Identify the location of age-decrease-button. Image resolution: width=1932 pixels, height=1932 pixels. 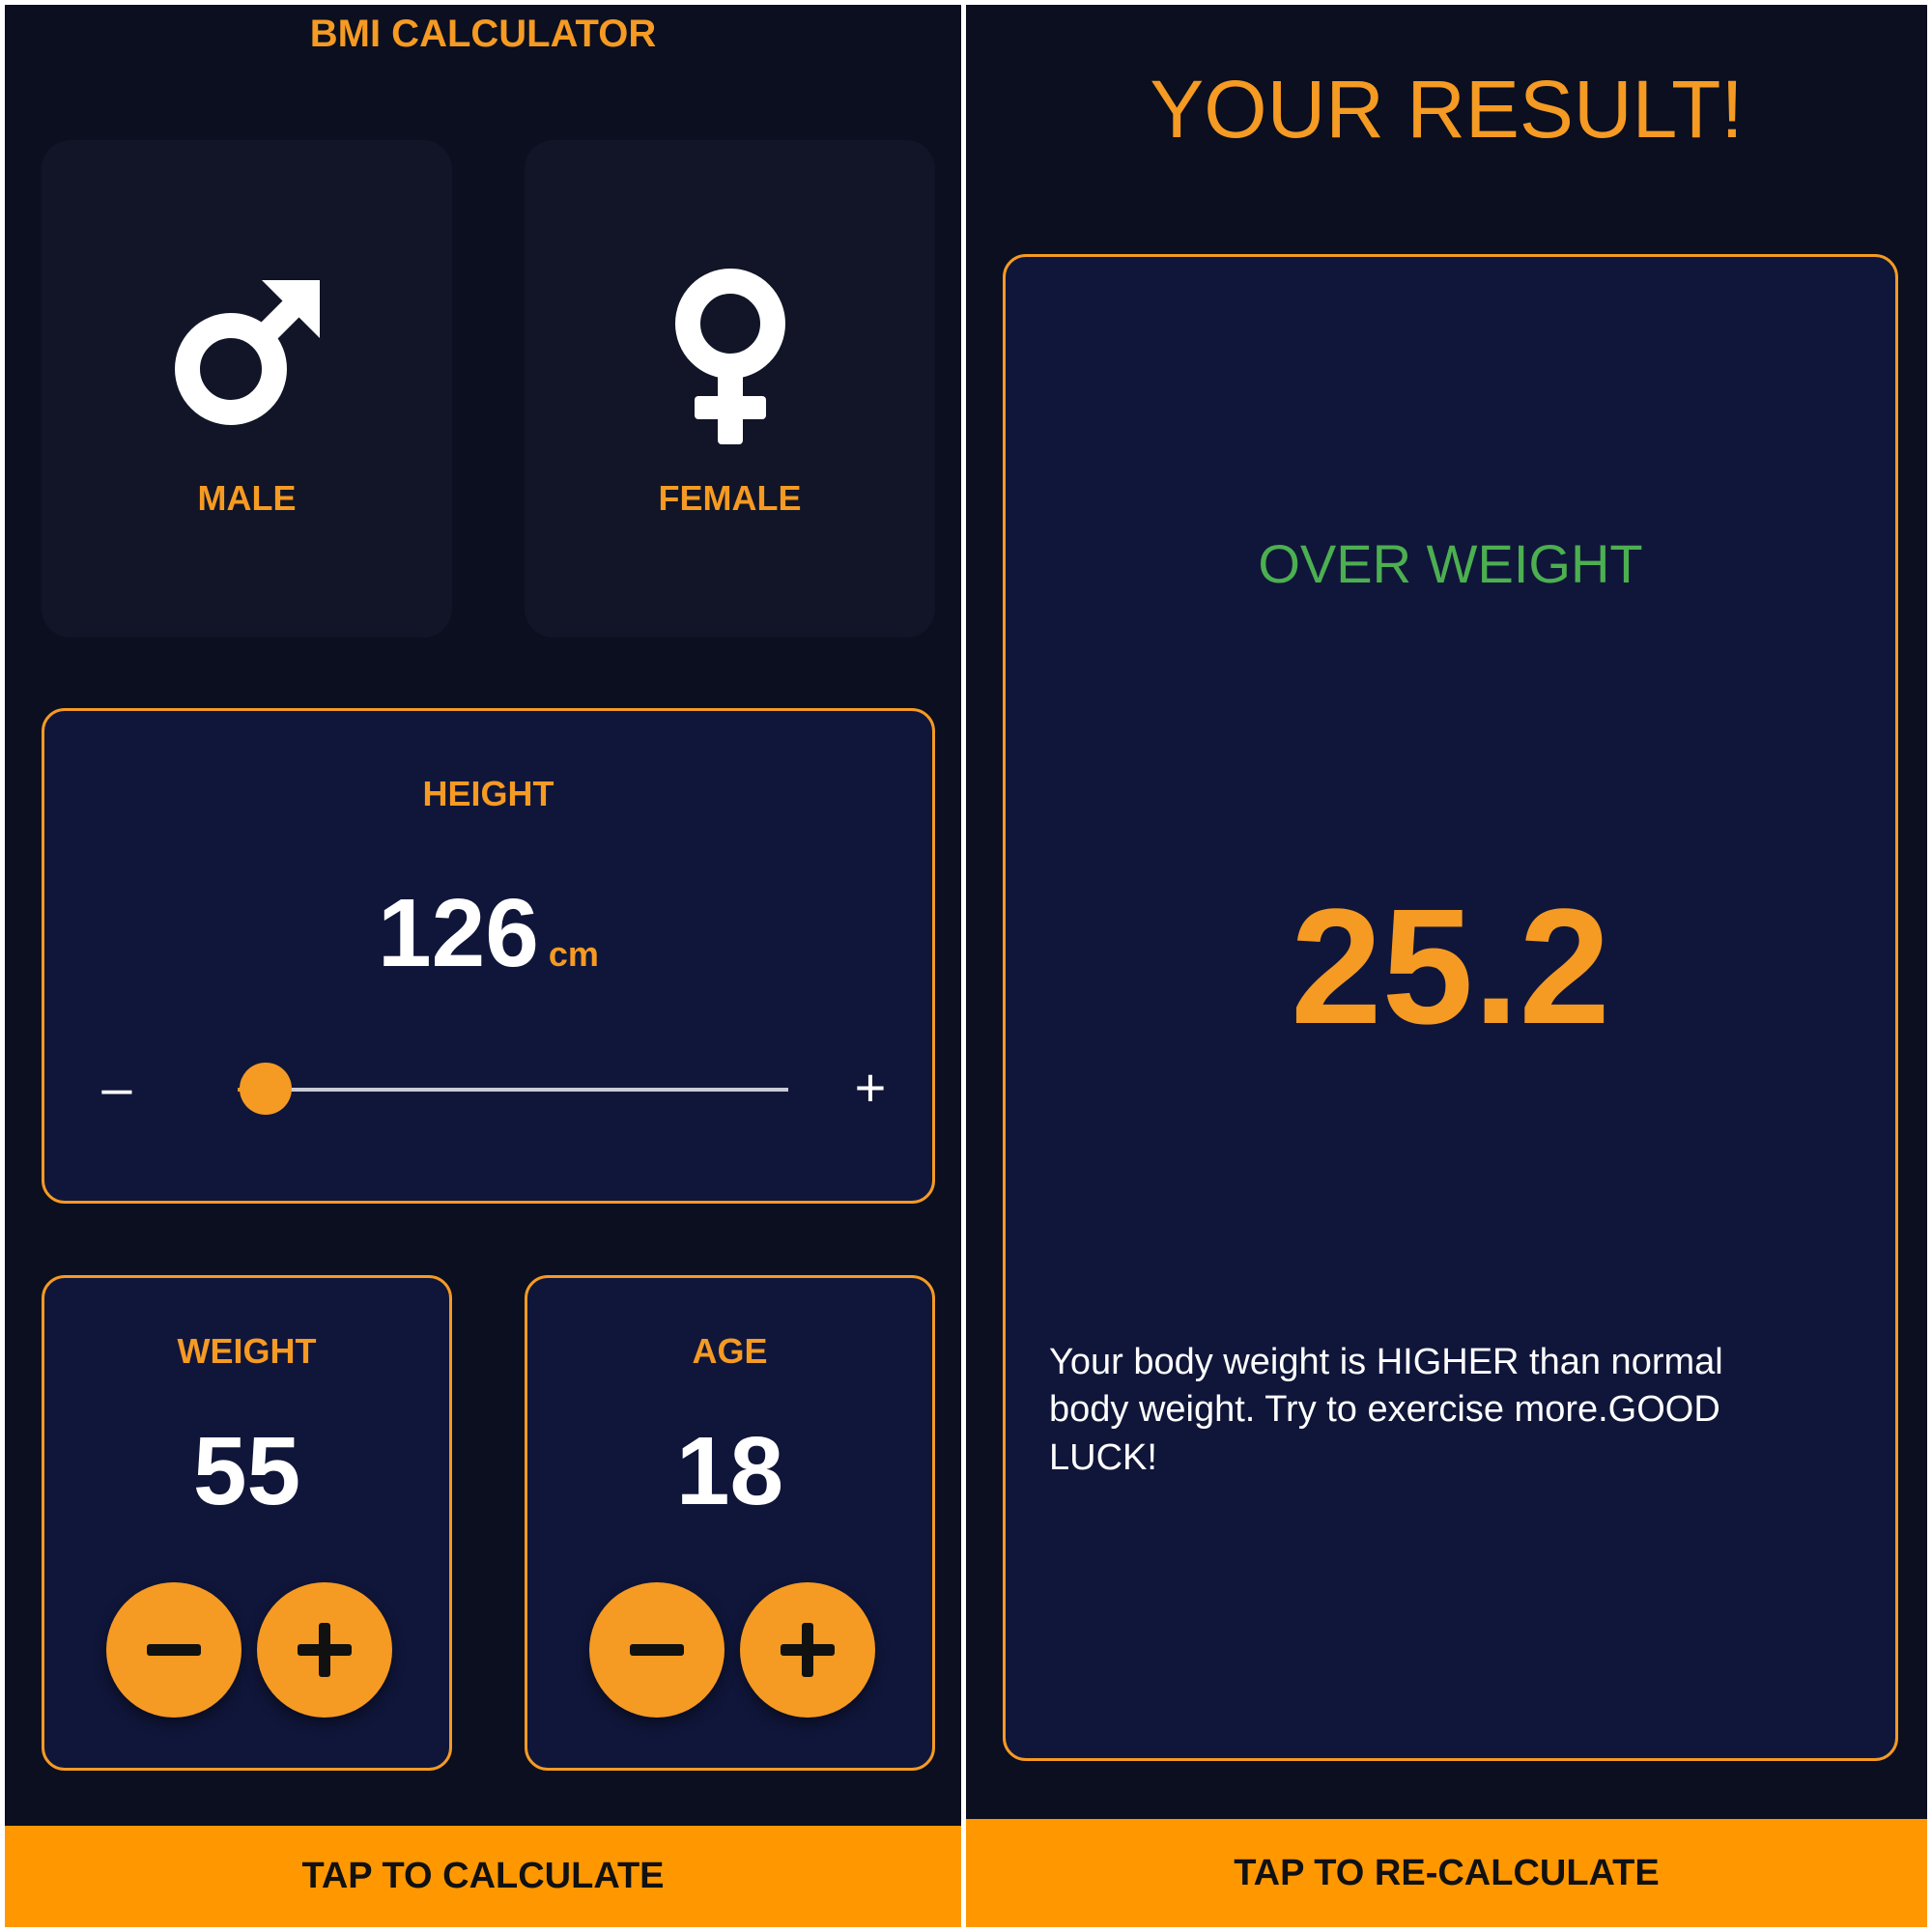
(656, 1650).